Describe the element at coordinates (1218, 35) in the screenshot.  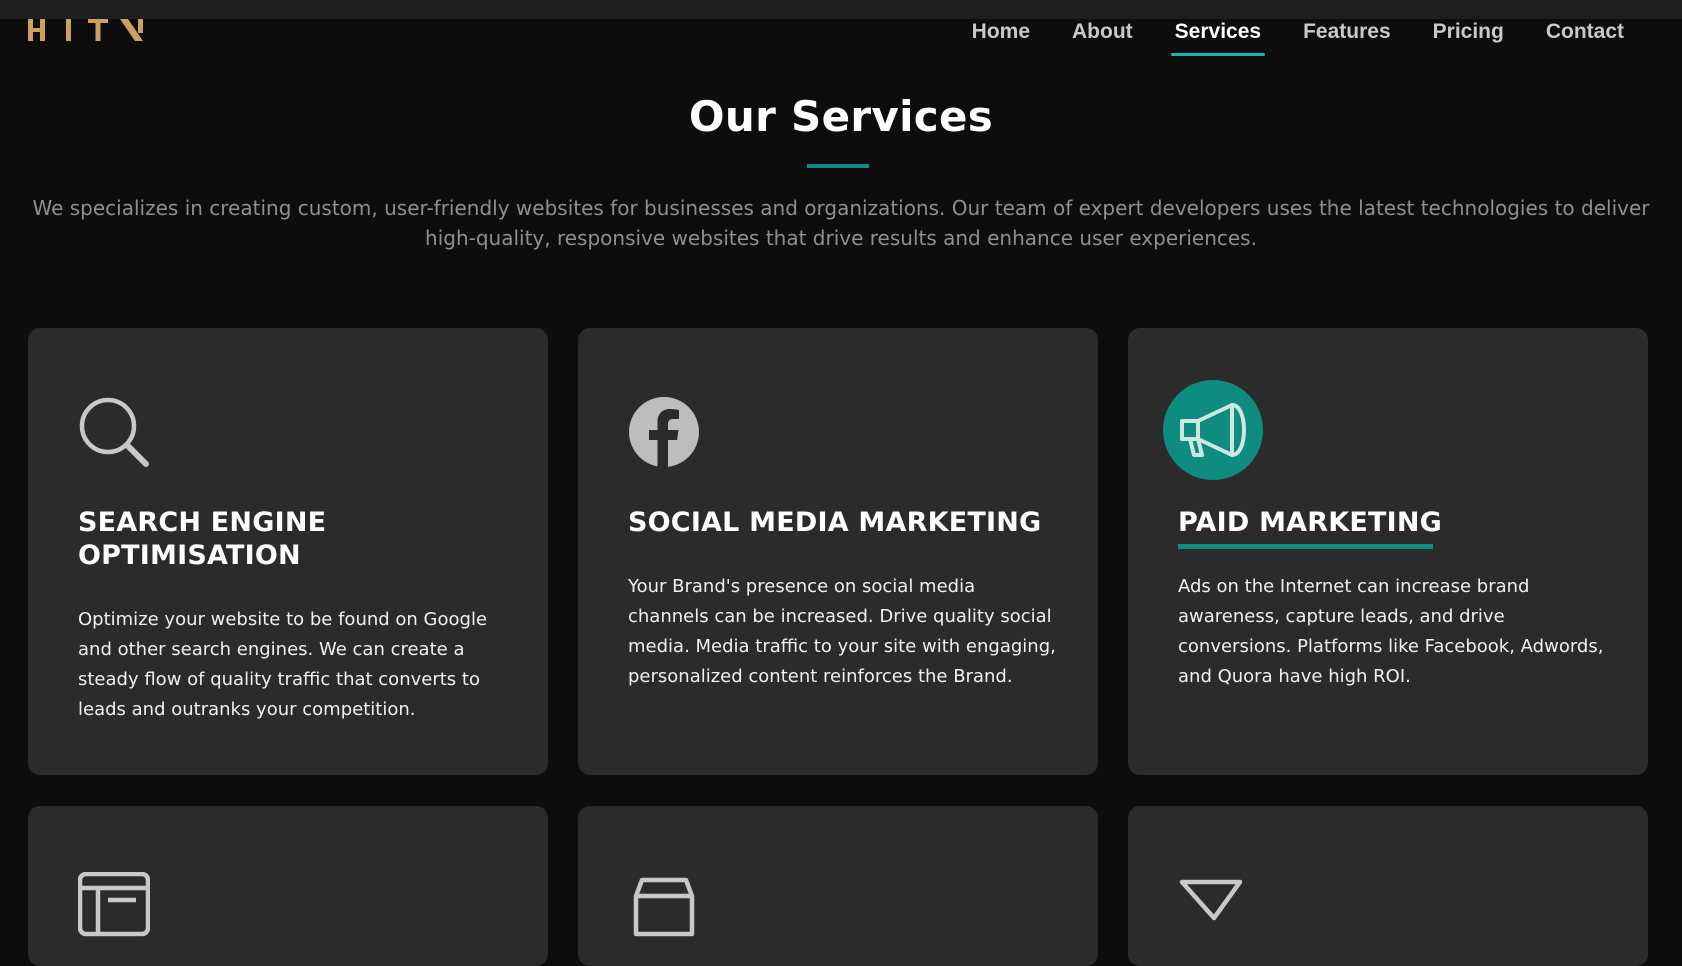
I see `nav-services: Services` at that location.